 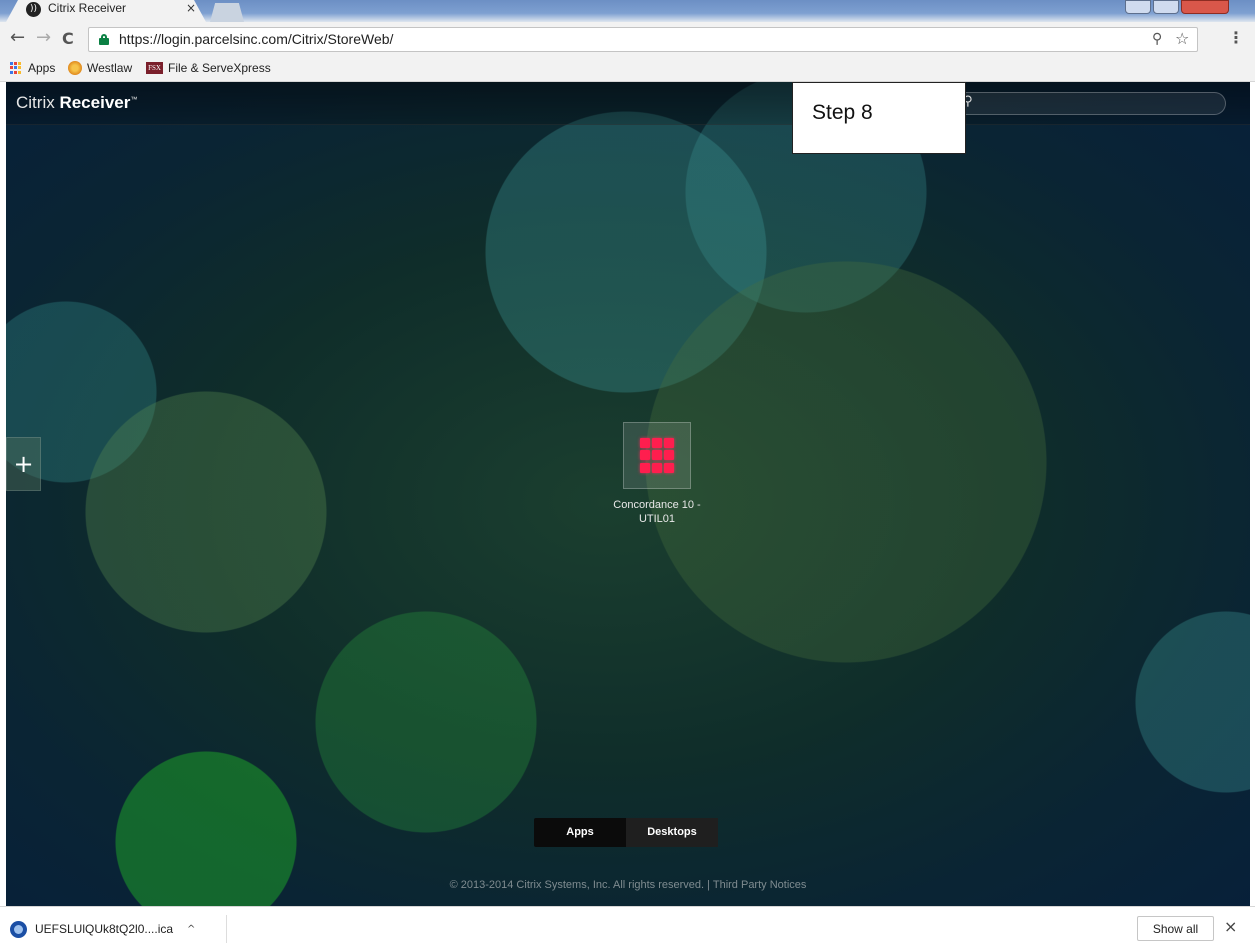 I want to click on view-switch: Apps Desktops, so click(x=626, y=832).